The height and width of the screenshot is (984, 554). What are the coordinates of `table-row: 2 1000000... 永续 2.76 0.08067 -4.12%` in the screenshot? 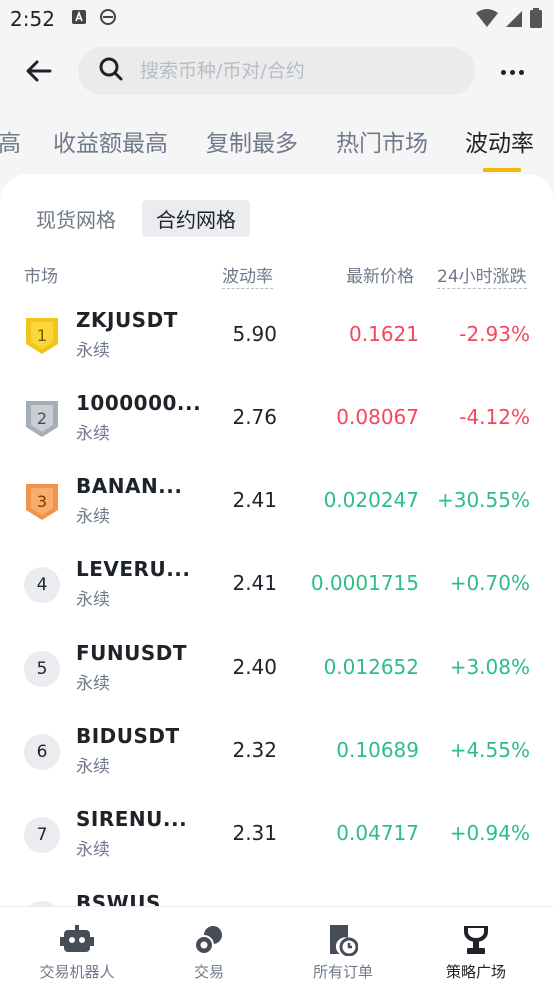 It's located at (277, 425).